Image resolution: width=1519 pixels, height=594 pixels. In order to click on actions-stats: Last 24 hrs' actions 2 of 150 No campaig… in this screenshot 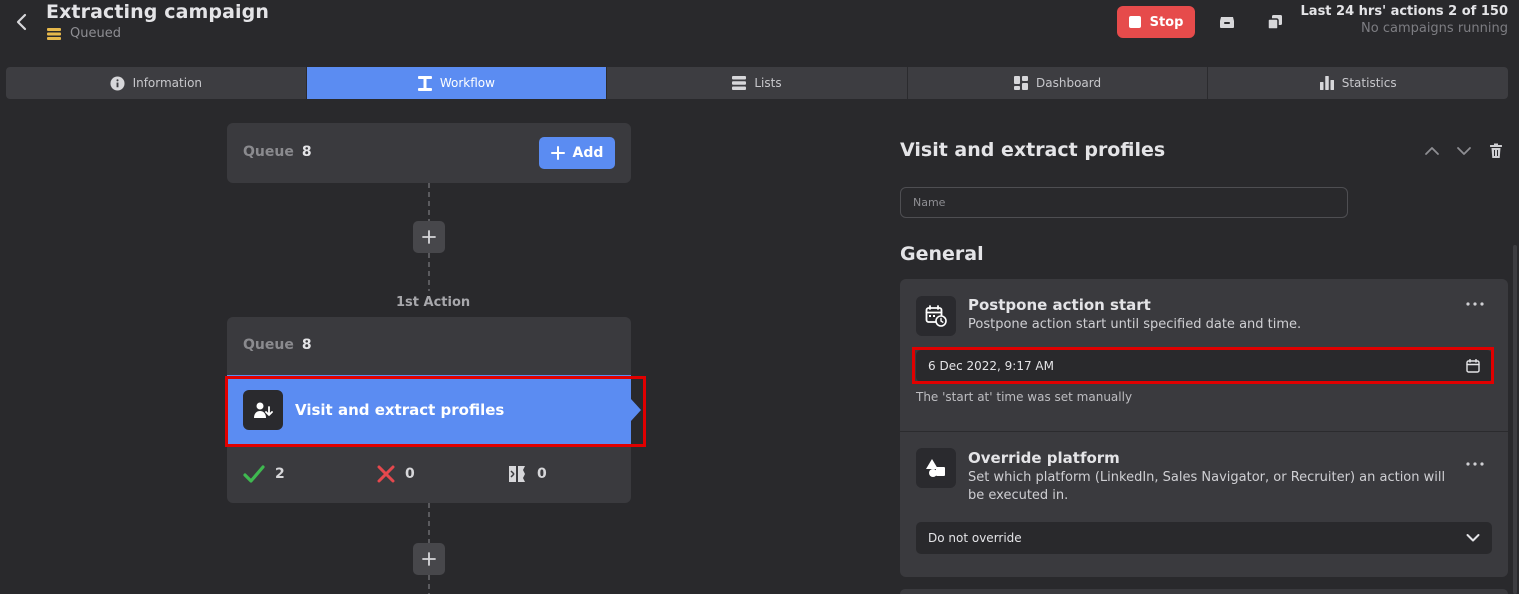, I will do `click(1404, 20)`.